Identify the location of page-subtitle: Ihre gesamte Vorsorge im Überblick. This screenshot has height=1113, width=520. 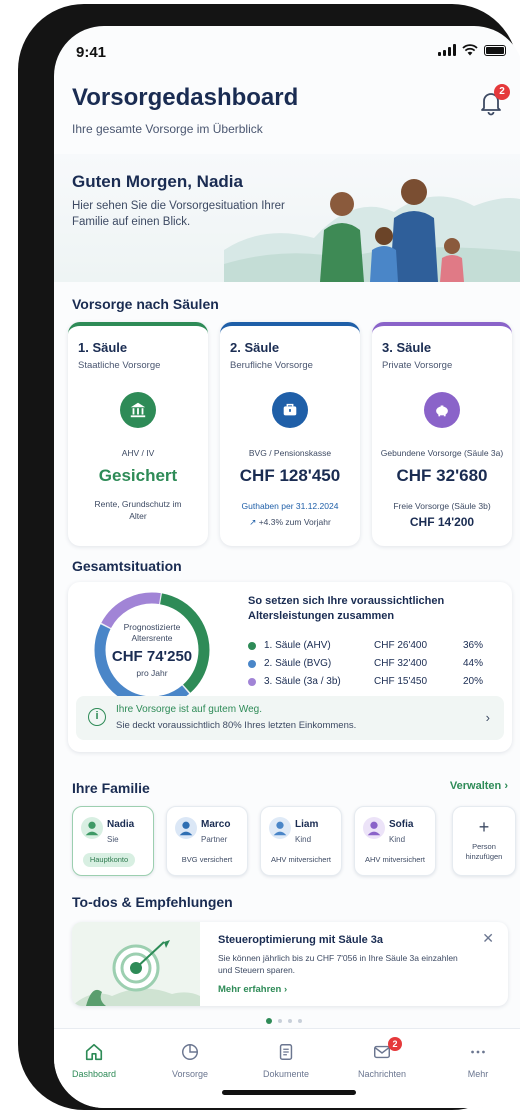
(167, 129).